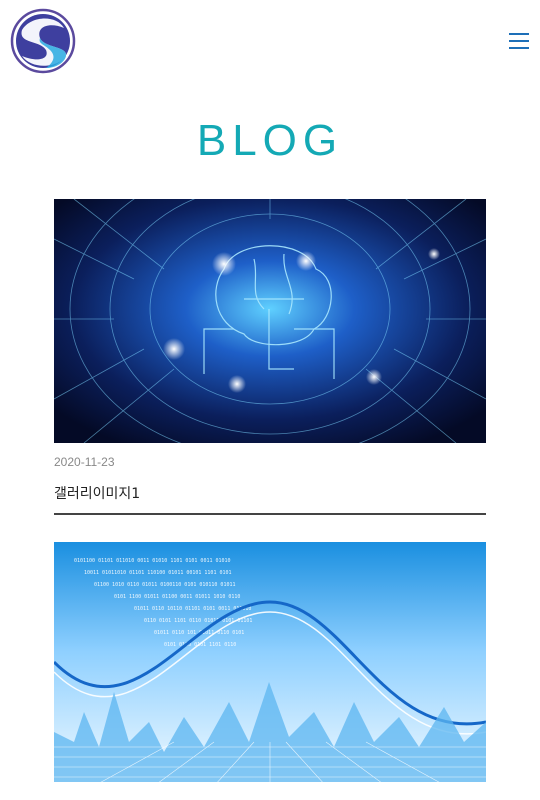  Describe the element at coordinates (270, 140) in the screenshot. I see `page-title: BLOG` at that location.